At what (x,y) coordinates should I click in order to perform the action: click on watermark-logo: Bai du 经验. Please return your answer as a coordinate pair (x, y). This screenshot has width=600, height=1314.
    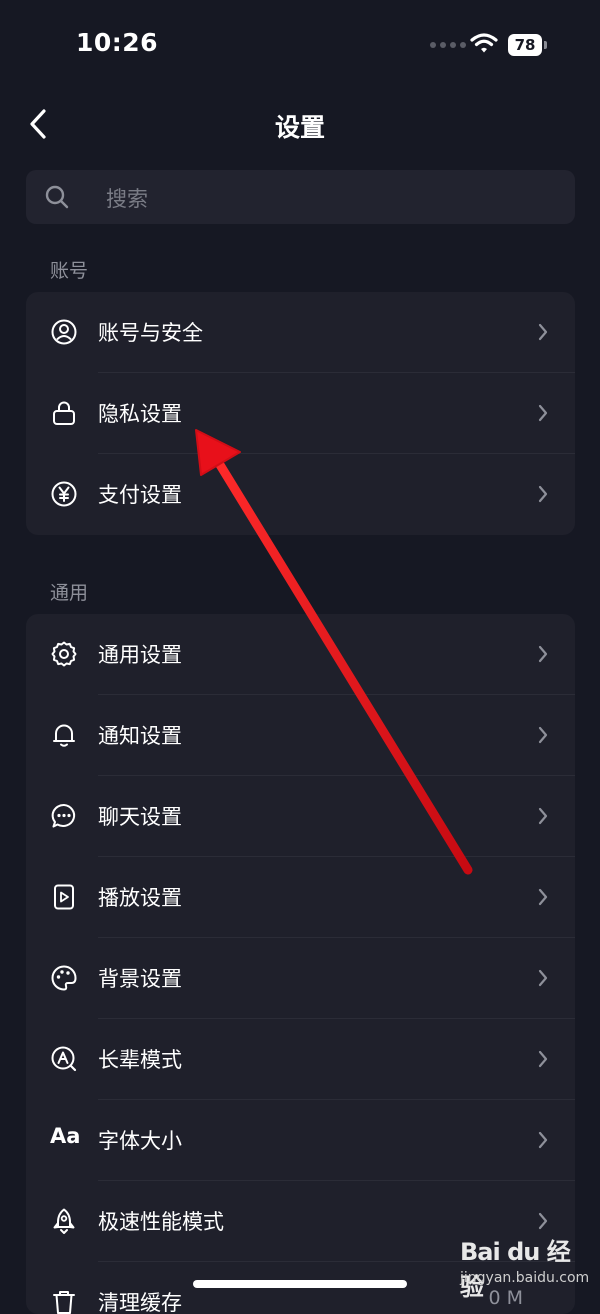
    Looking at the image, I should click on (515, 1269).